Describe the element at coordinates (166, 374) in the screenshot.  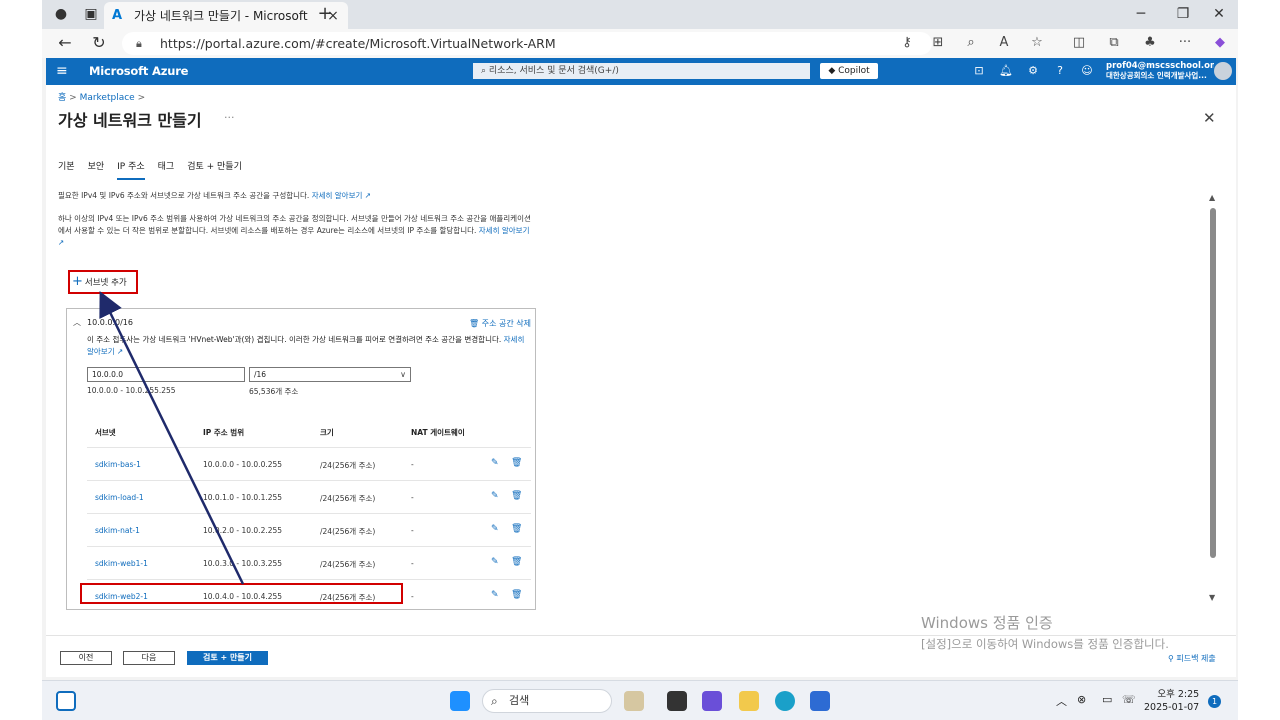
I see `address-input: 10.0.0.0` at that location.